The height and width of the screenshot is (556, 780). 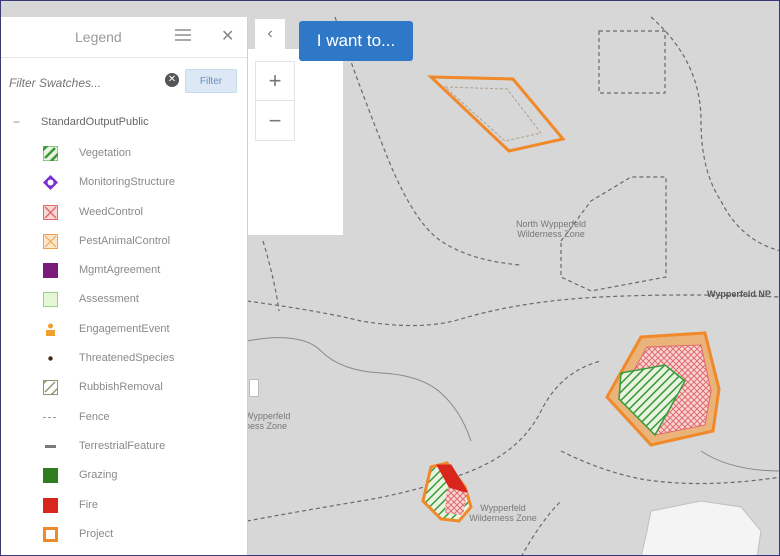 I want to click on legend-item-terrestrial-feature: TerrestrialFeature, so click(x=124, y=446).